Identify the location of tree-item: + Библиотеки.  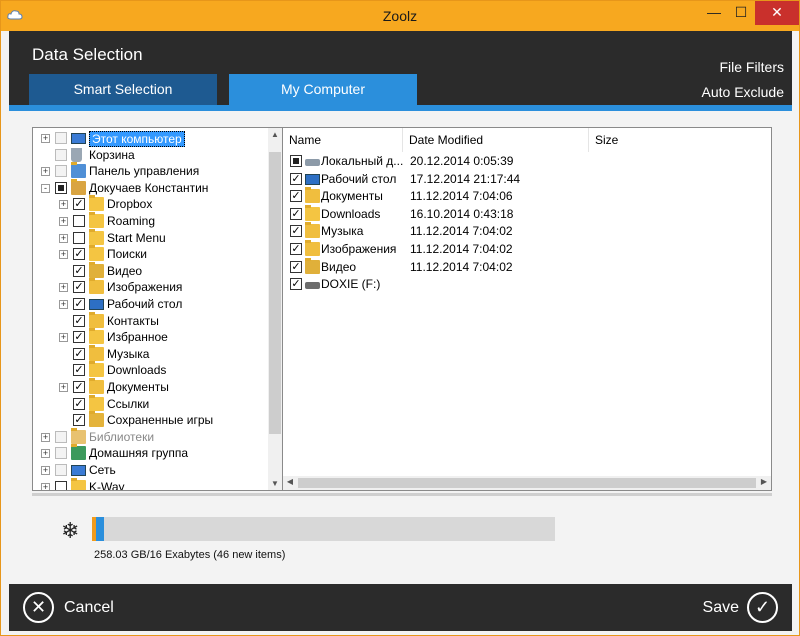
(151, 436).